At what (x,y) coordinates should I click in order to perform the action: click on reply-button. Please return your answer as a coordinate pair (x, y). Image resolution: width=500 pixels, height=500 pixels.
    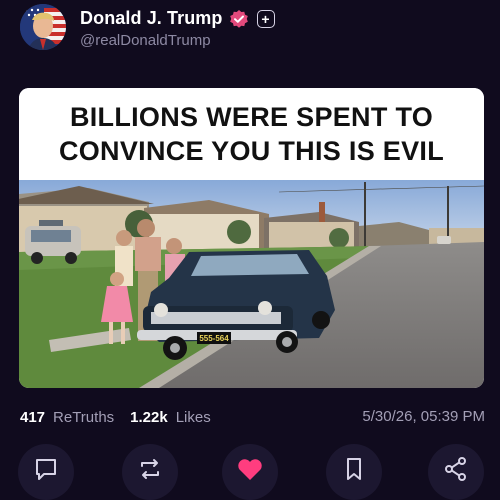
    Looking at the image, I should click on (46, 472).